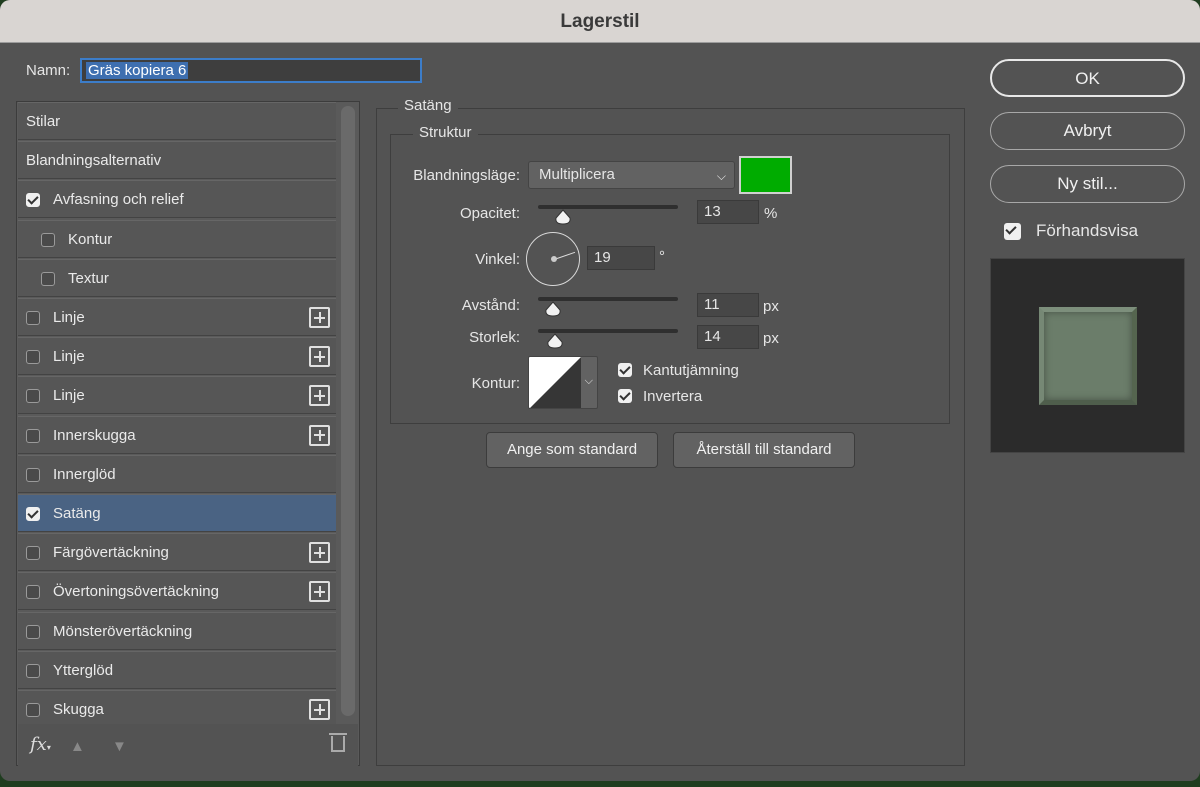 The width and height of the screenshot is (1200, 787). I want to click on angle-dial, so click(553, 259).